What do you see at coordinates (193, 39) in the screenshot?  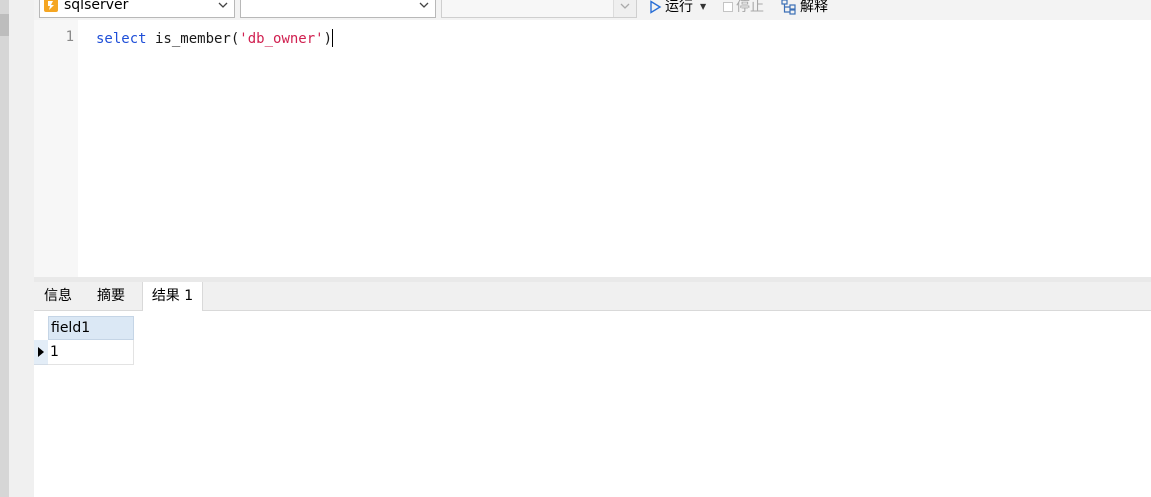 I see `sql-function: is_member(` at bounding box center [193, 39].